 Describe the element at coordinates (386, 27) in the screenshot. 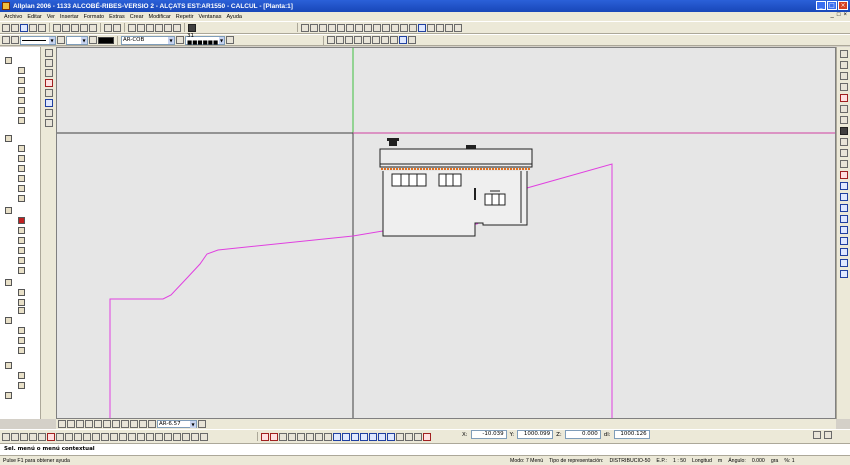

I see `arc-icon` at that location.